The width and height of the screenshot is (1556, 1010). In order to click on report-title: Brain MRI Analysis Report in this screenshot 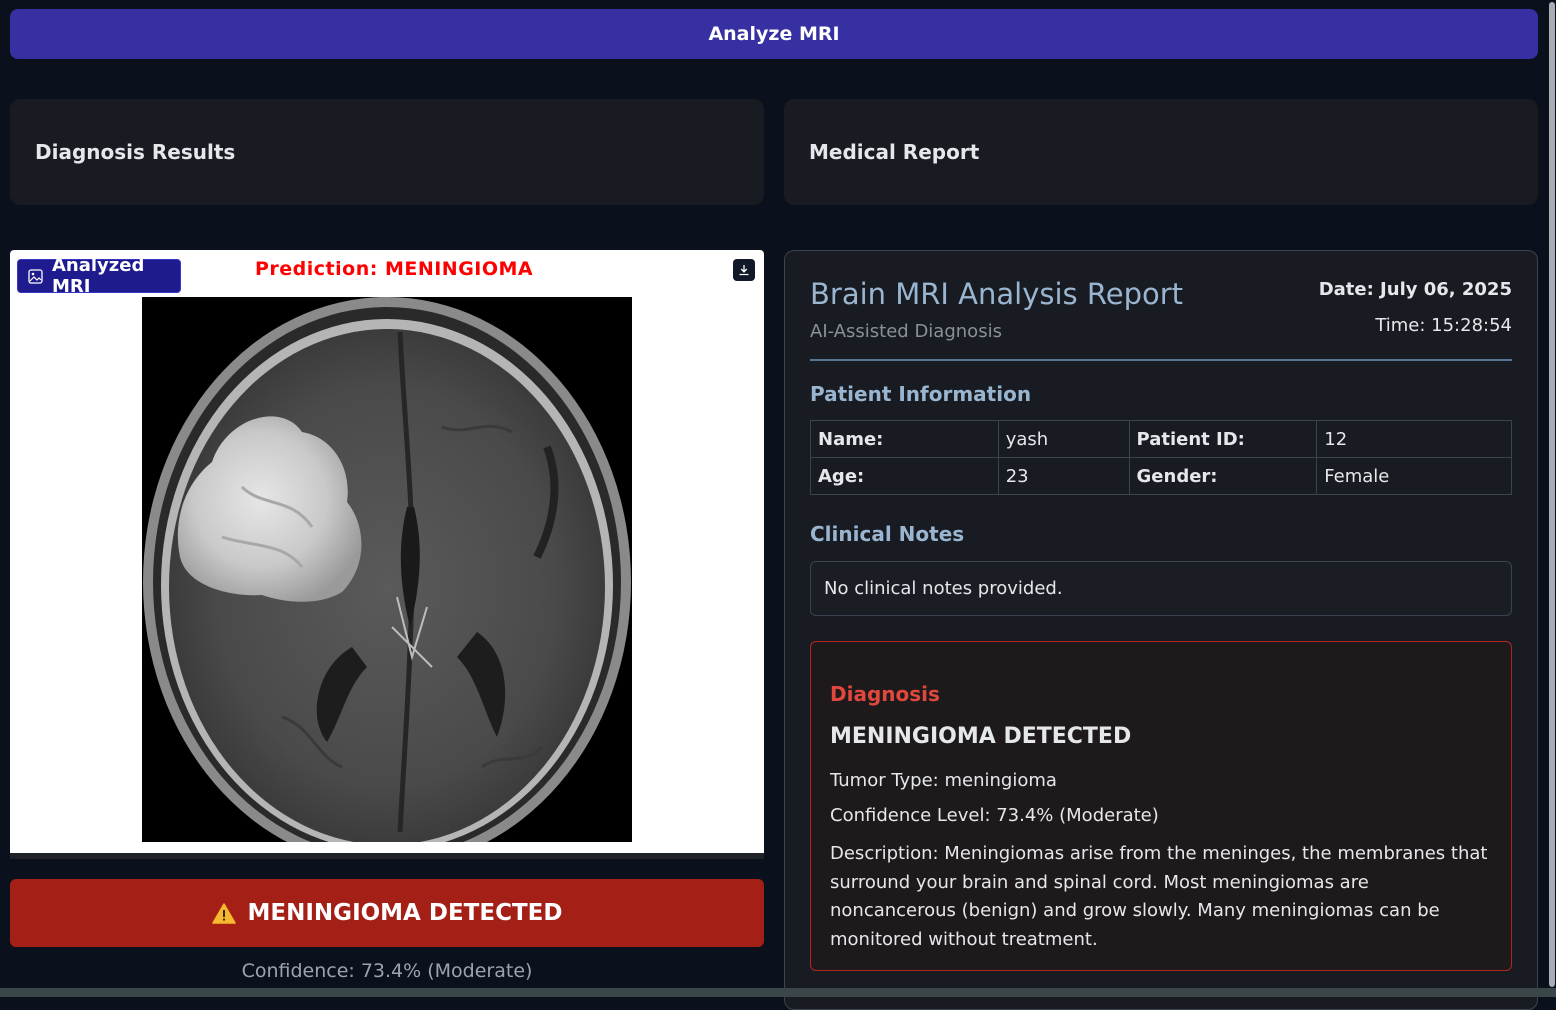, I will do `click(997, 294)`.